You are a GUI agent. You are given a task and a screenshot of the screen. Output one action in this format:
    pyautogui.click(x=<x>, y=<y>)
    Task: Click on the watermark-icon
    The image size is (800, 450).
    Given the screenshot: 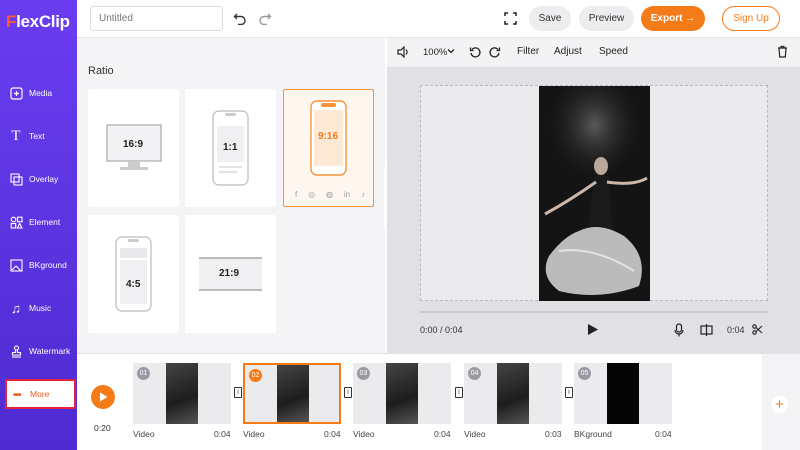 What is the action you would take?
    pyautogui.click(x=16, y=351)
    